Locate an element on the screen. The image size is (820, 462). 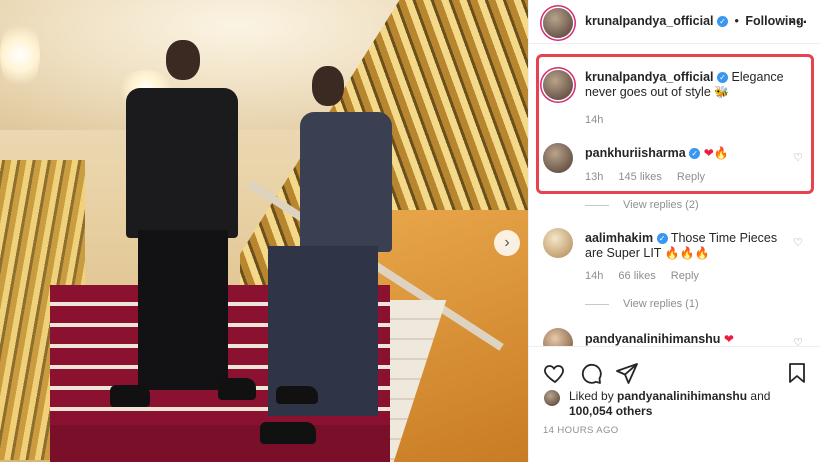
highlight-annotation-box is located at coordinates (675, 124).